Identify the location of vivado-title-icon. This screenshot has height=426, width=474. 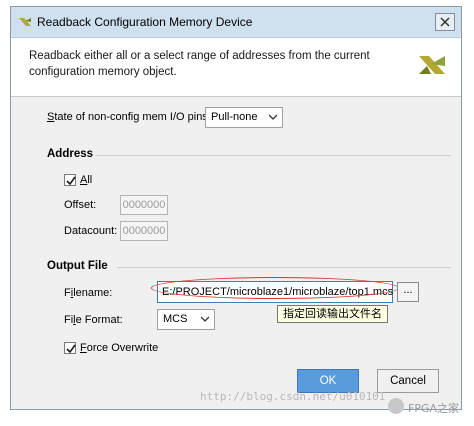
(25, 22).